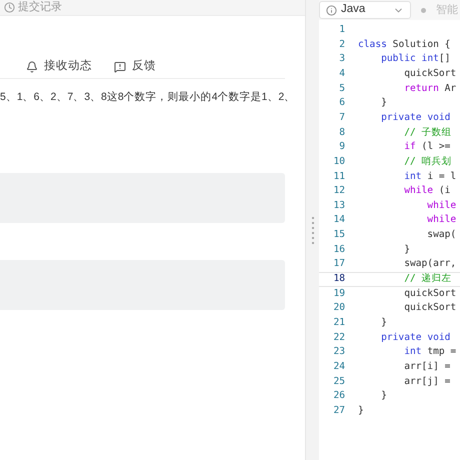  Describe the element at coordinates (120, 66) in the screenshot. I see `feedback-icon` at that location.